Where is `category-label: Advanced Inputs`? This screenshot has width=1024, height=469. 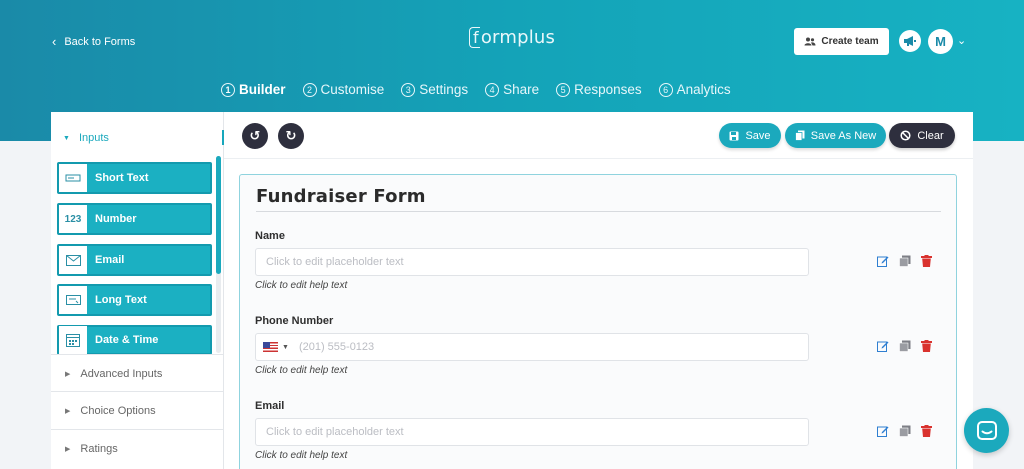 category-label: Advanced Inputs is located at coordinates (121, 373).